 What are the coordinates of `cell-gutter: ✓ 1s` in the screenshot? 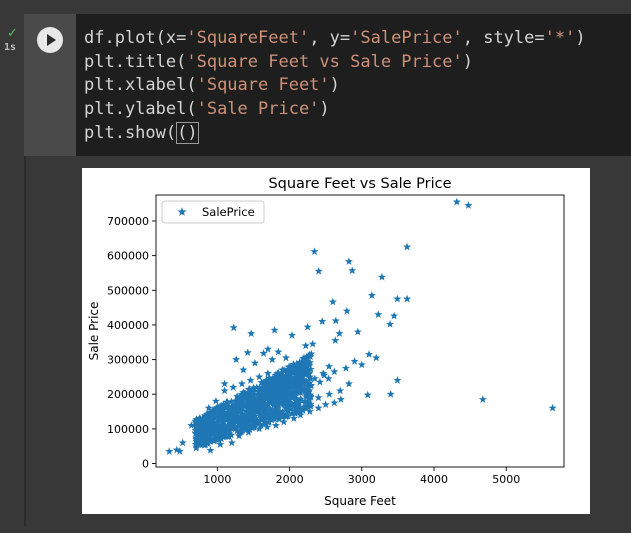 It's located at (12, 266).